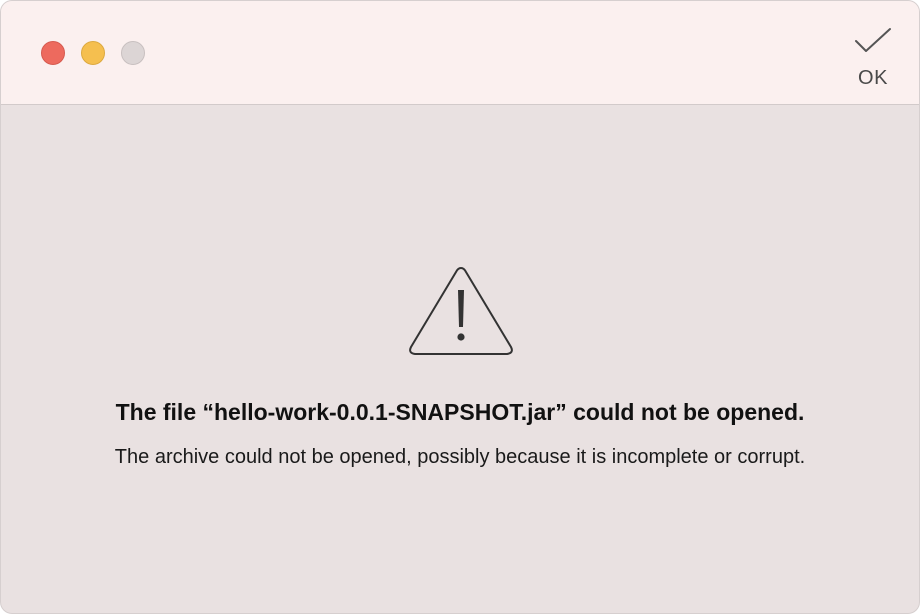 This screenshot has width=920, height=614. What do you see at coordinates (873, 62) in the screenshot?
I see `ok-button: OK` at bounding box center [873, 62].